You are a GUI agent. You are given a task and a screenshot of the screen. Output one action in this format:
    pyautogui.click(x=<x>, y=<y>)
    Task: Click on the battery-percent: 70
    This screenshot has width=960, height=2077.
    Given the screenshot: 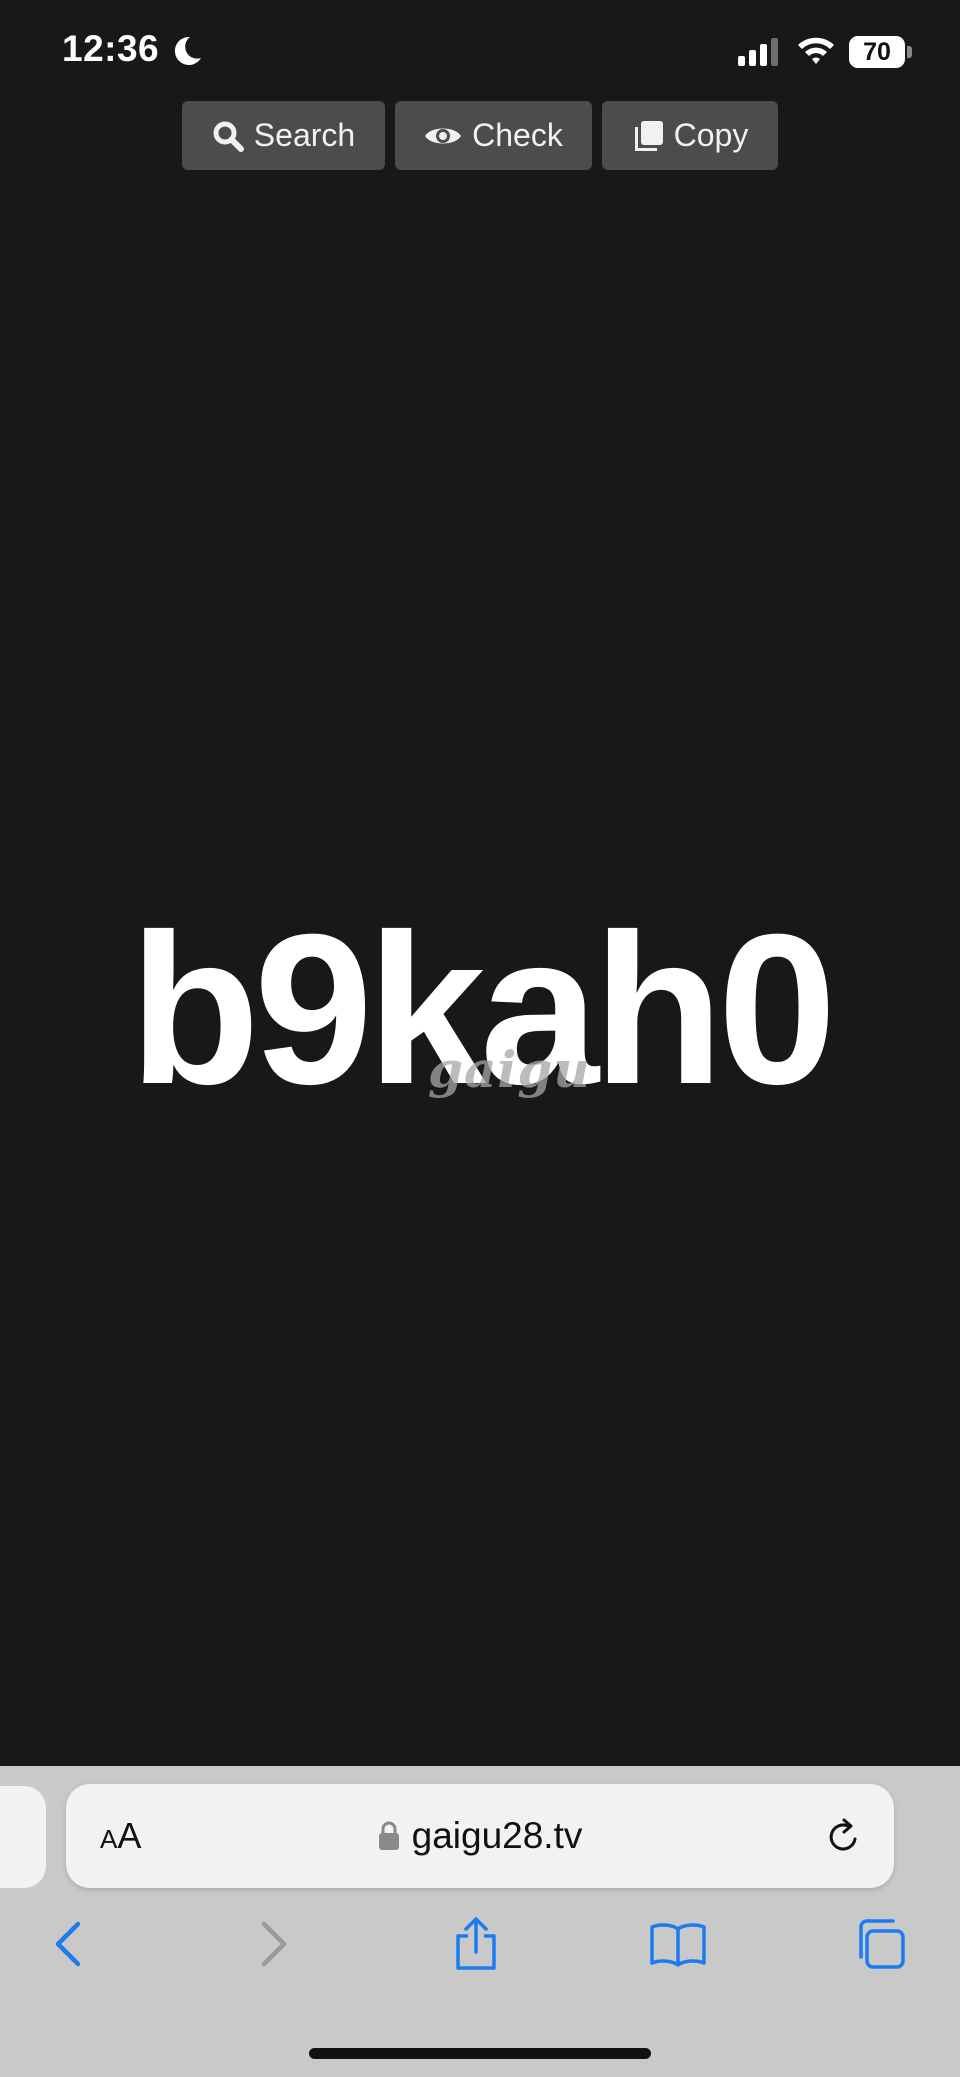 What is the action you would take?
    pyautogui.click(x=877, y=52)
    